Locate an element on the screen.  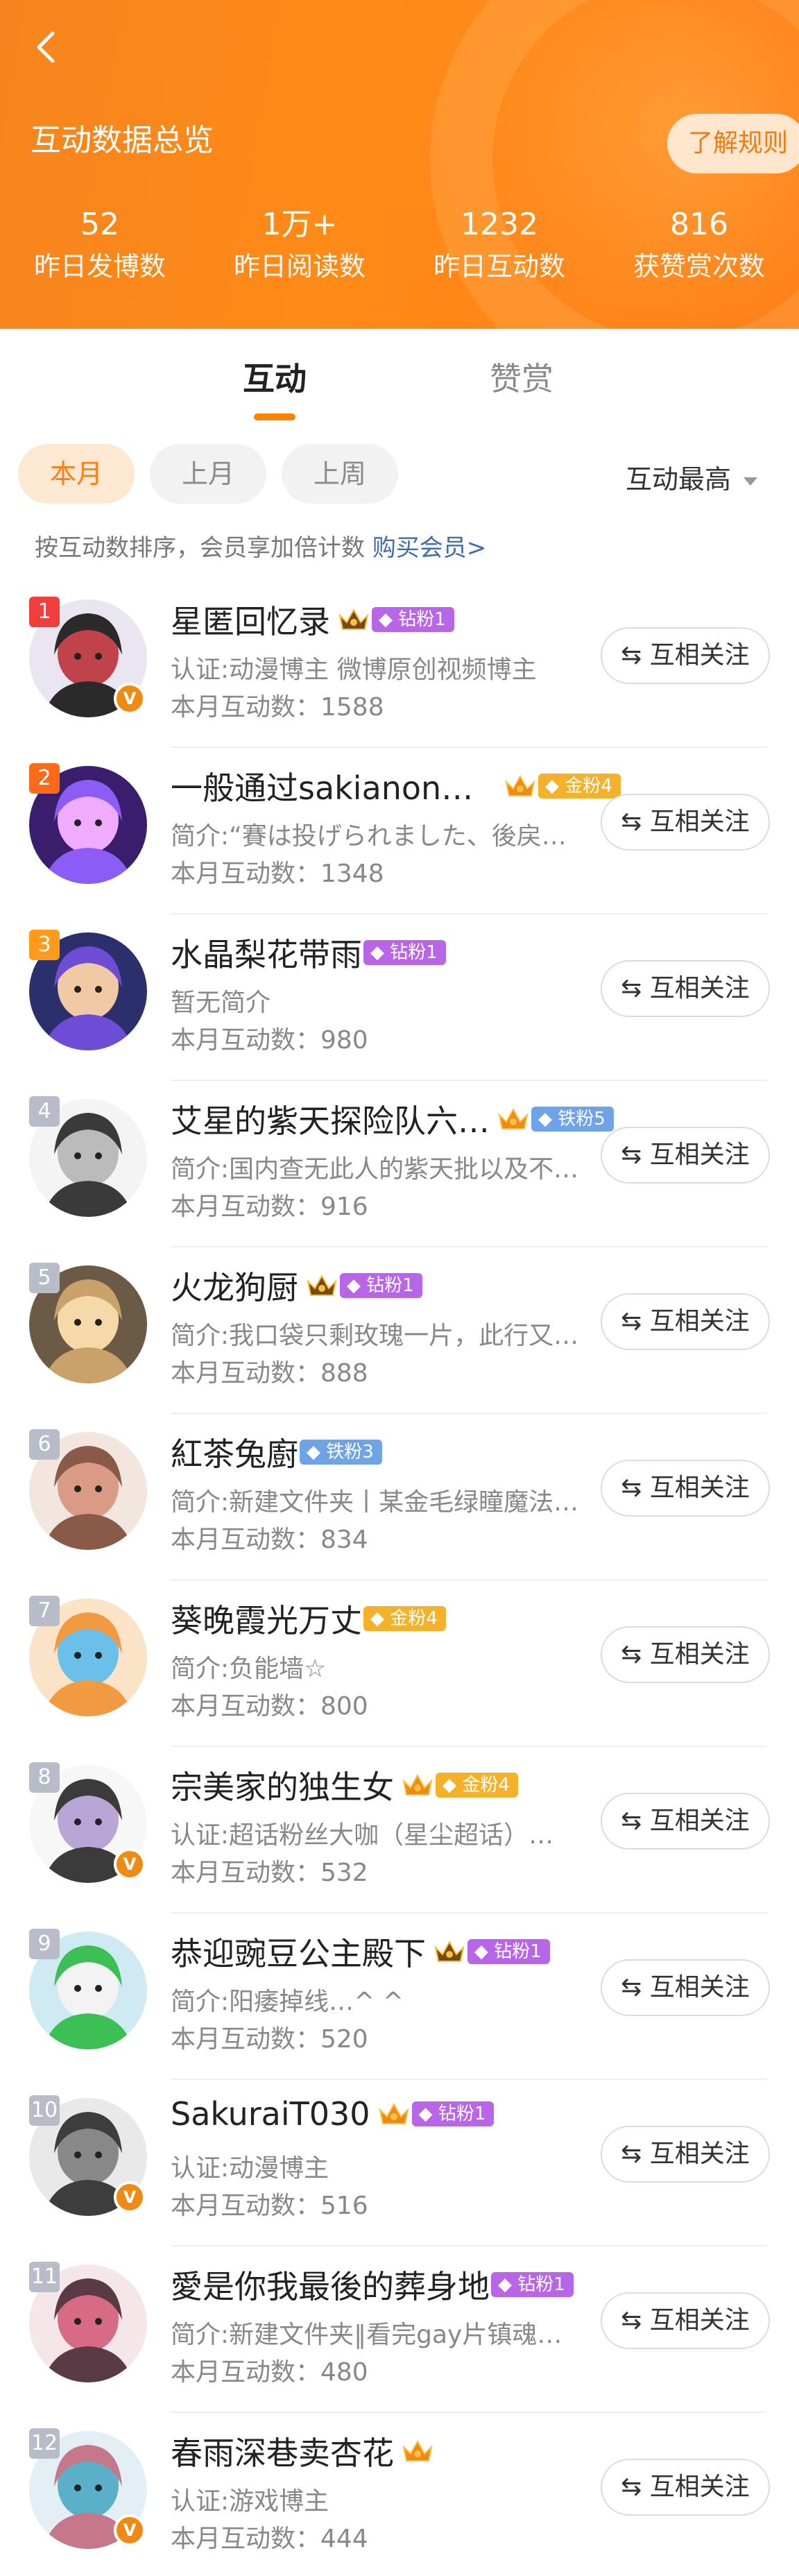
user-description: 认证:动漫博主 微博原创视频博主 is located at coordinates (354, 670).